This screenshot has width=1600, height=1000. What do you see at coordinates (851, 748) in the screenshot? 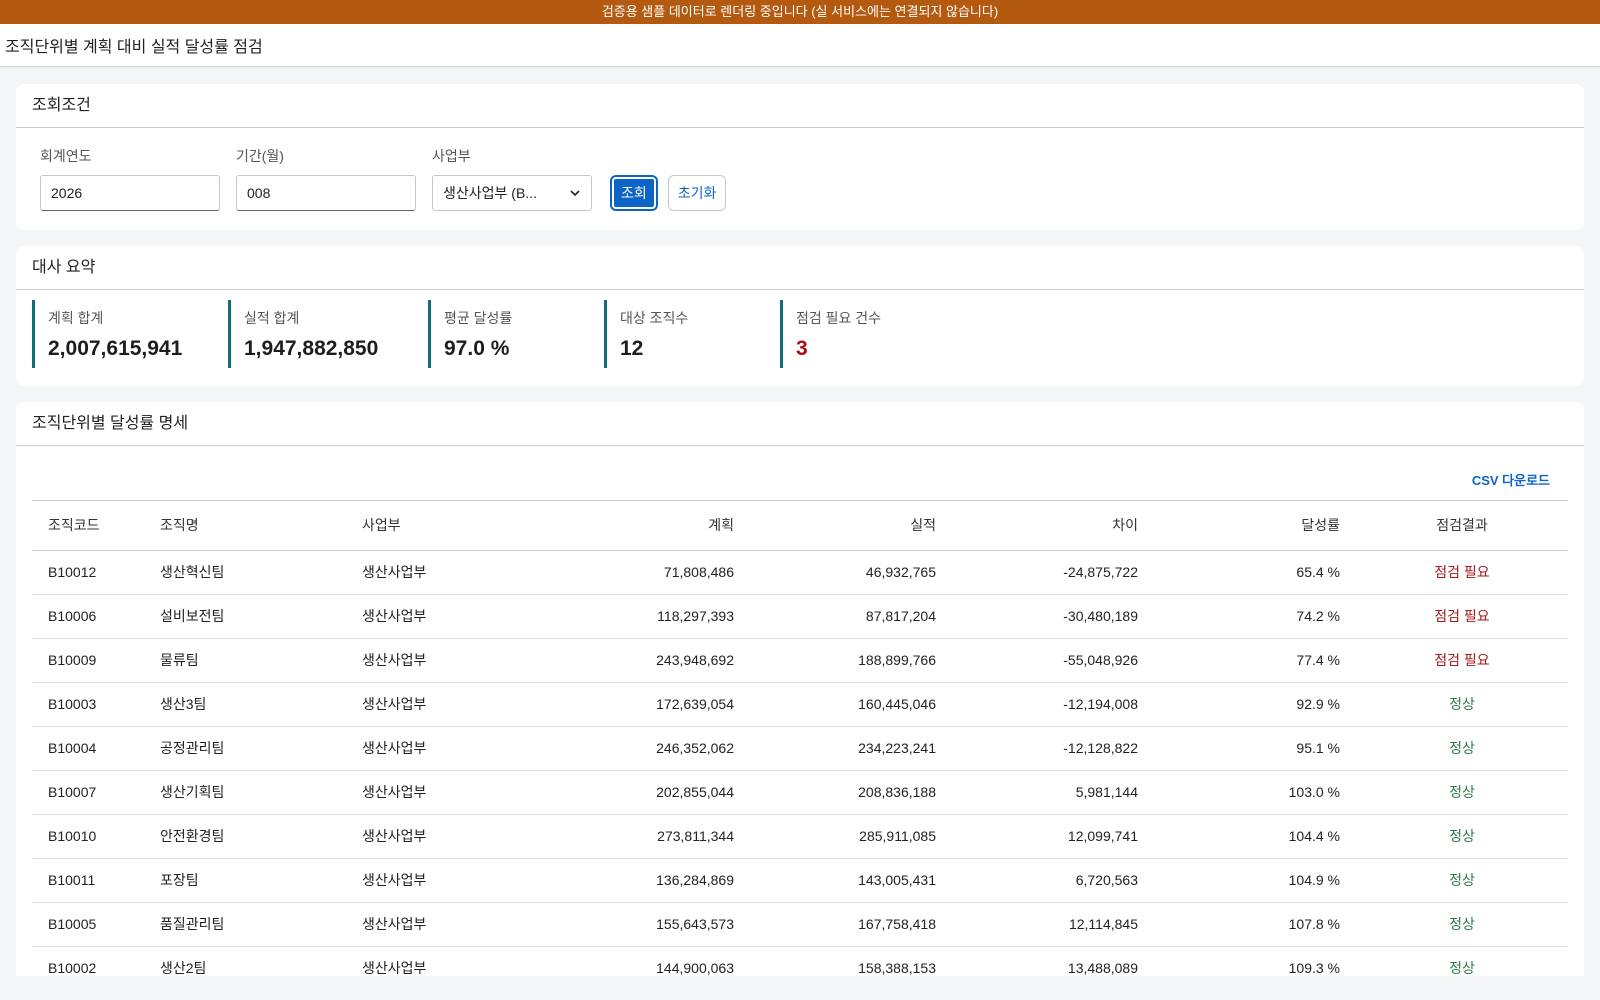
I see `cell-actual: 234,223,241` at bounding box center [851, 748].